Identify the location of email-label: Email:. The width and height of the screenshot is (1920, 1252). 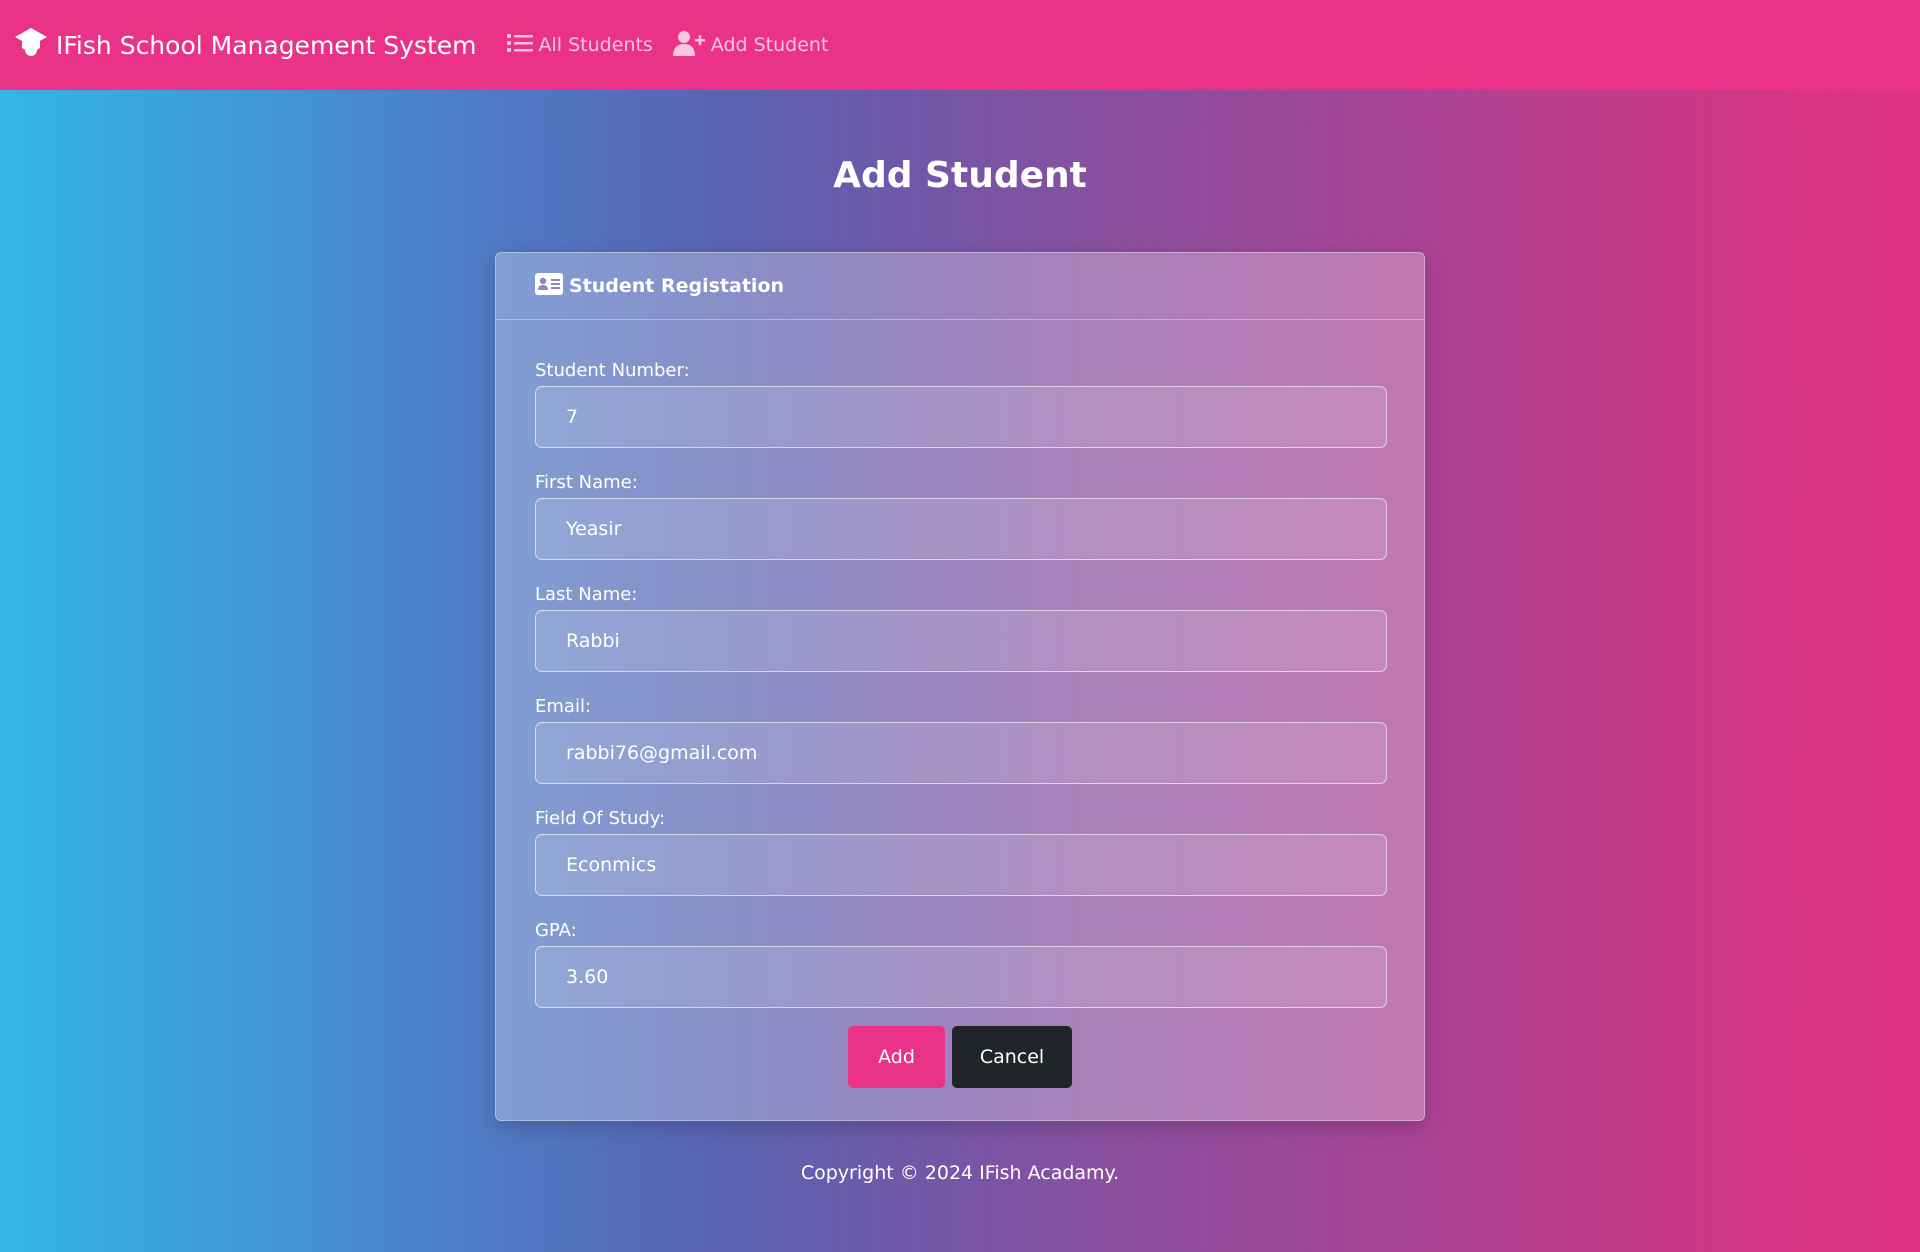
(563, 706).